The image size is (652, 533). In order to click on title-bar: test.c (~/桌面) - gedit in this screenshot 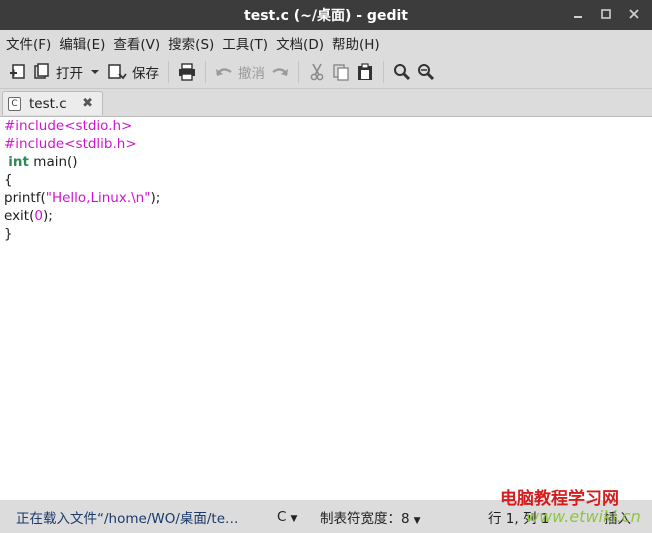, I will do `click(326, 15)`.